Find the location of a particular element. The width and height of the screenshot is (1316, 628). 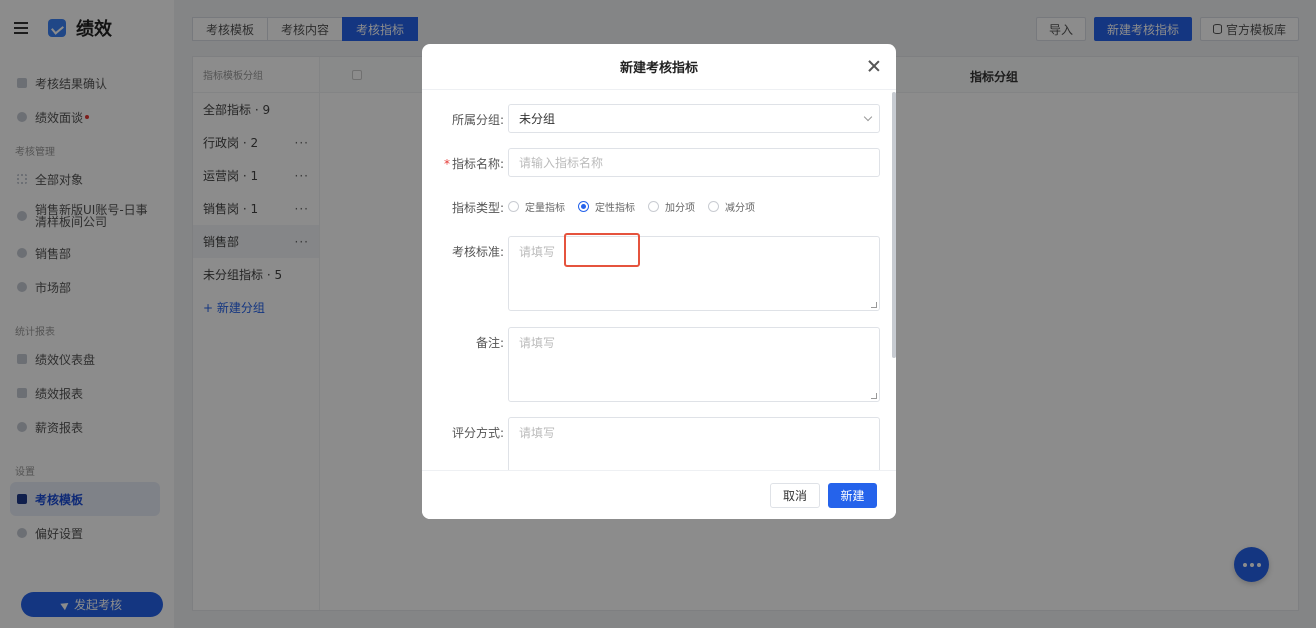

group-label: 所属分组: is located at coordinates (477, 120).